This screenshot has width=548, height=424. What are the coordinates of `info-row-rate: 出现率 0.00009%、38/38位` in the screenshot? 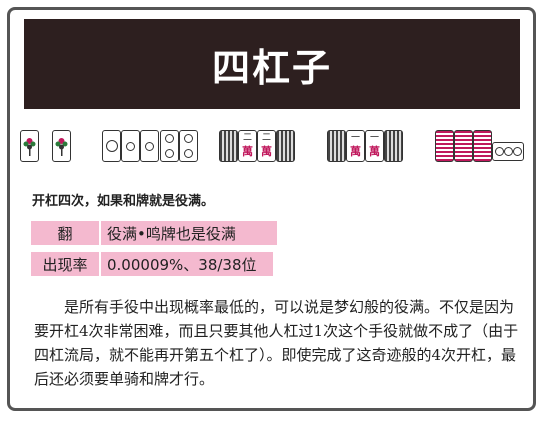 It's located at (152, 264).